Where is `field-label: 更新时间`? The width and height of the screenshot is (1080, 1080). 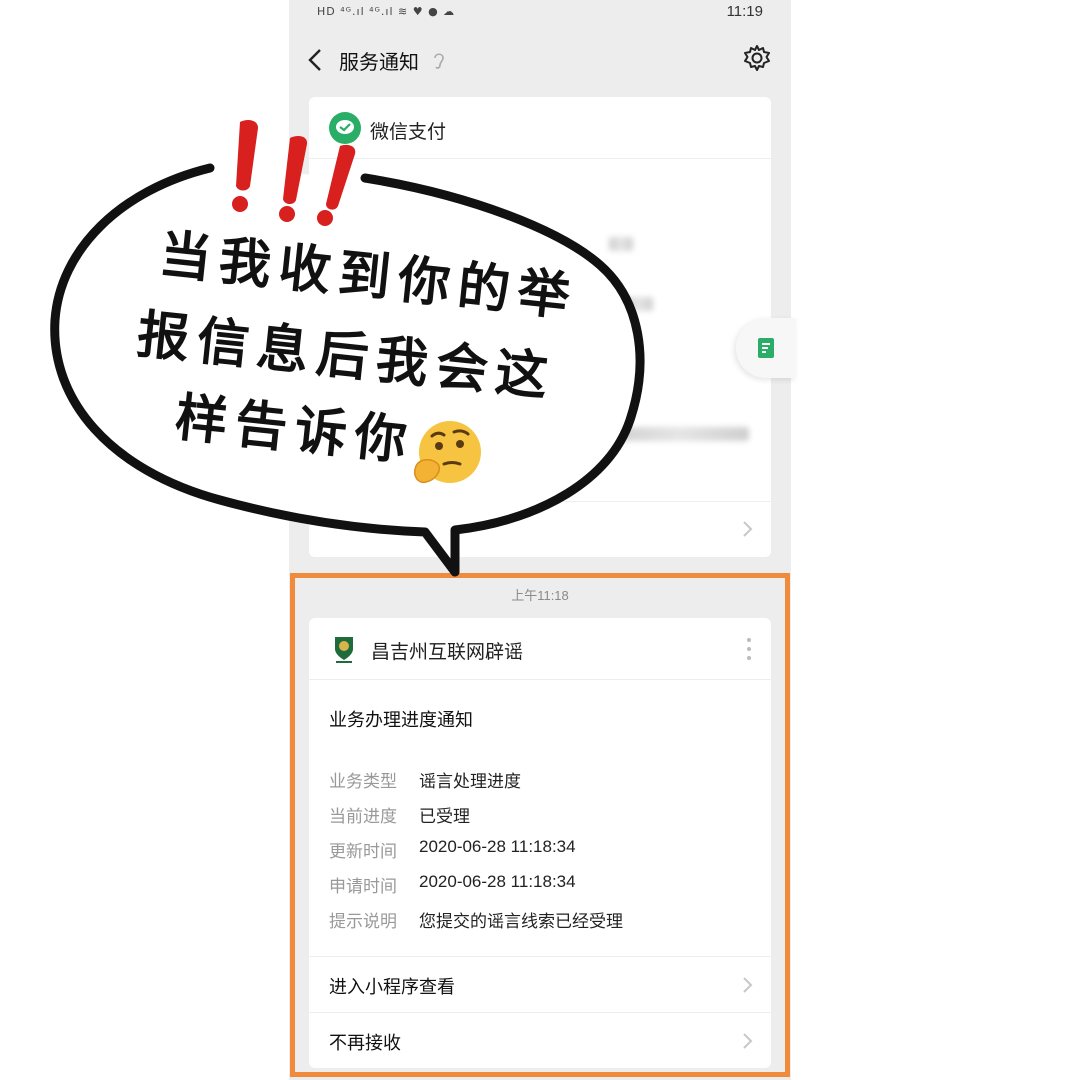 field-label: 更新时间 is located at coordinates (363, 852).